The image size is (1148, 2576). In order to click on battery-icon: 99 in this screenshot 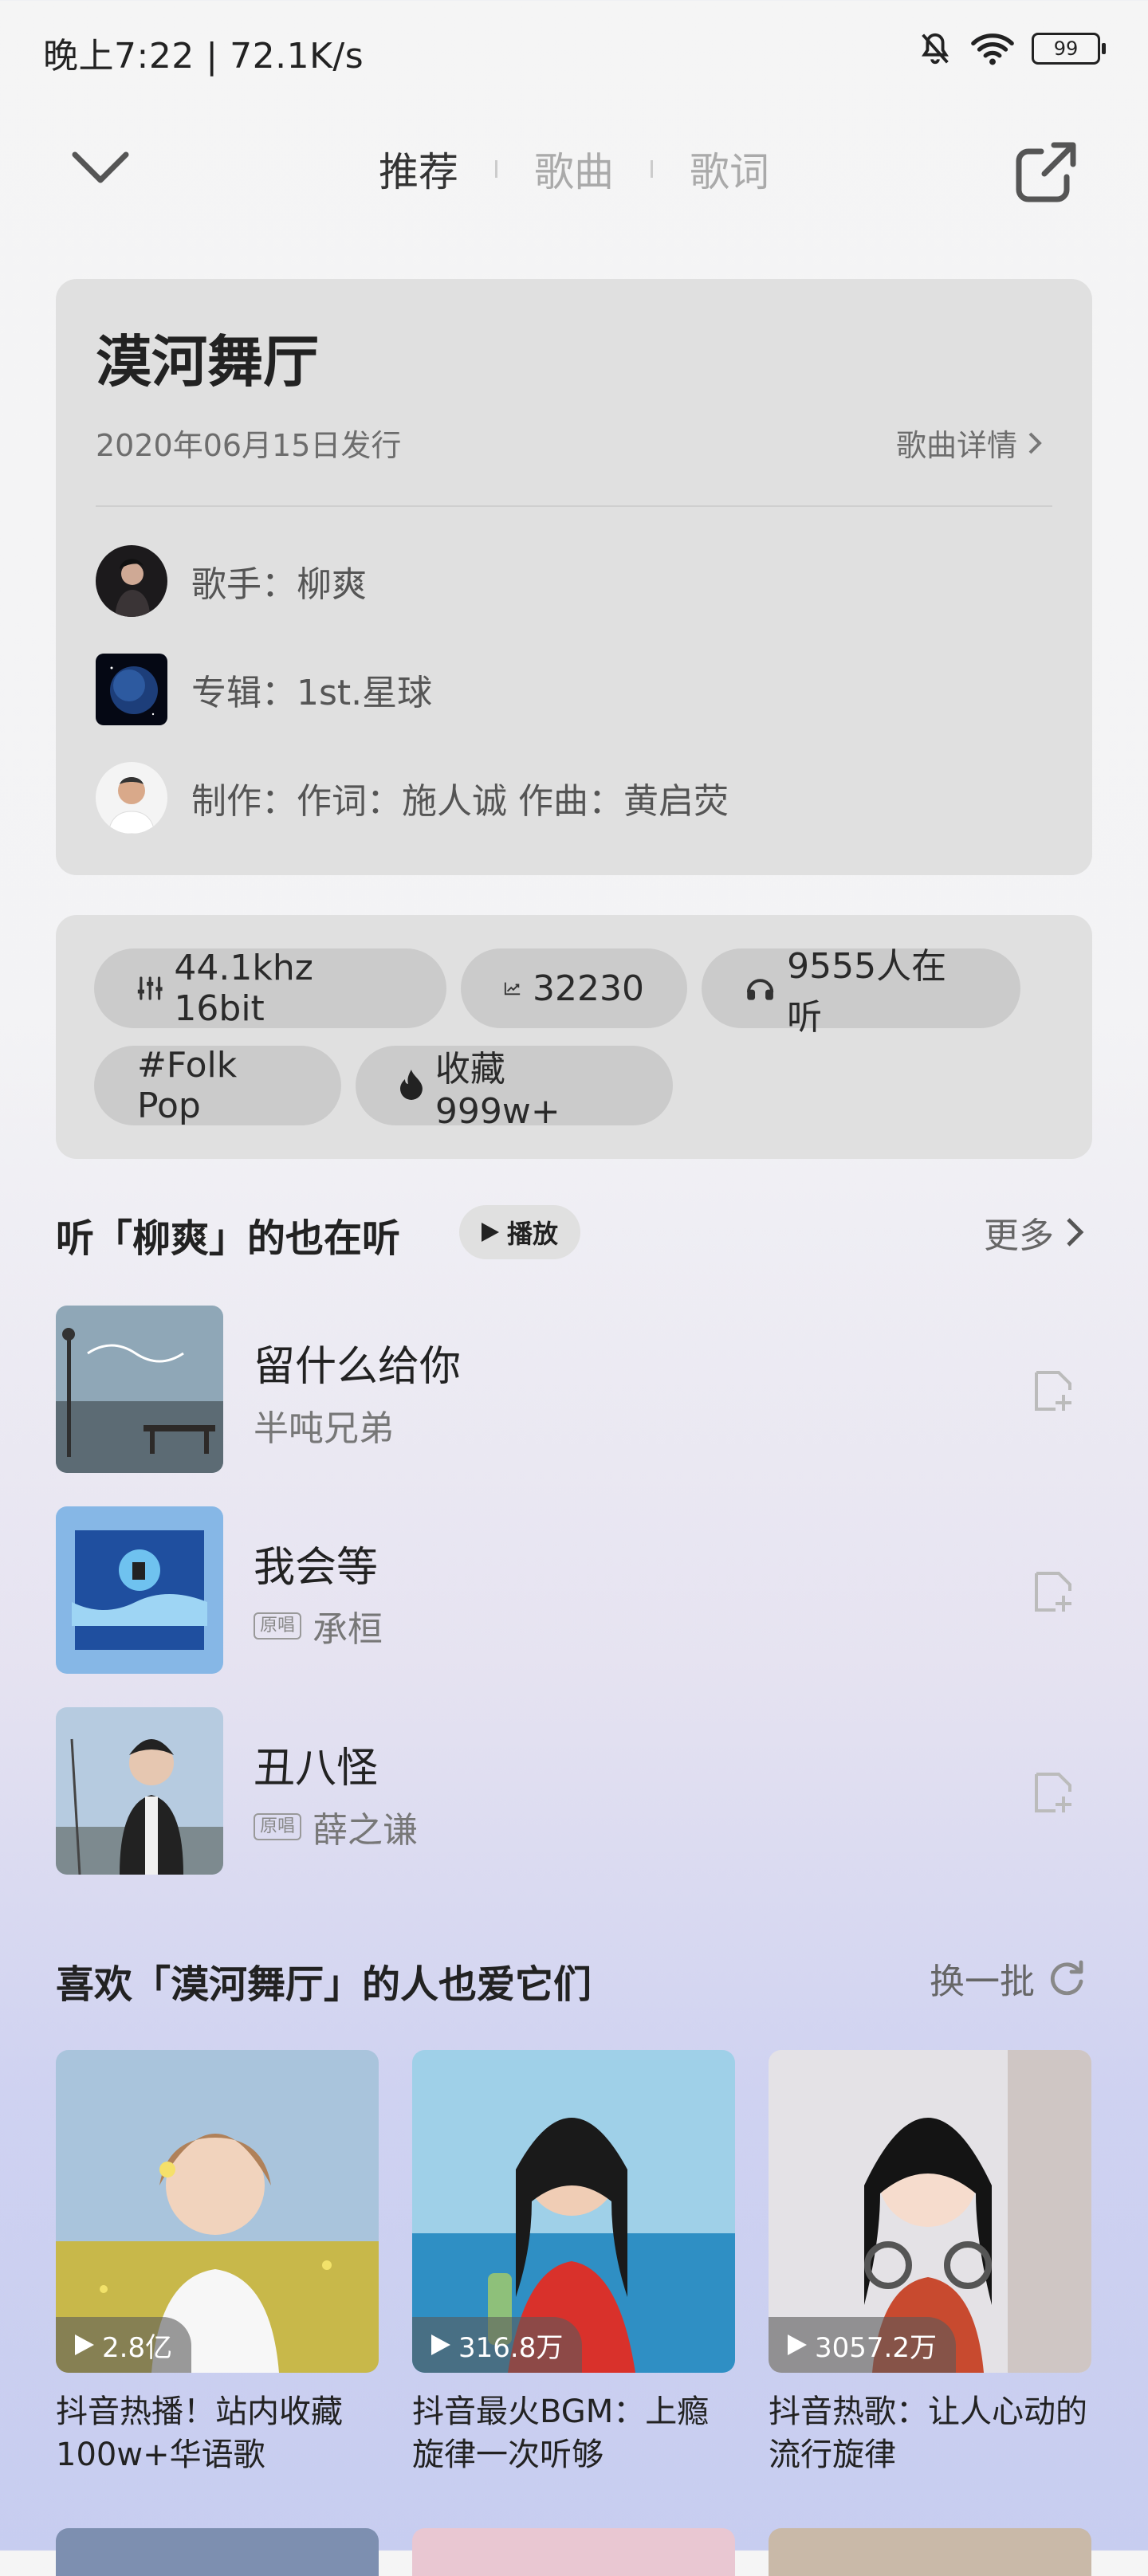, I will do `click(1069, 49)`.